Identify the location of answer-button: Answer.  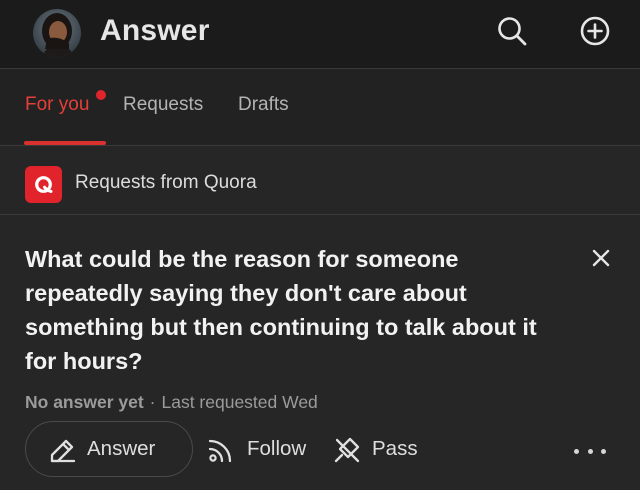
(109, 449).